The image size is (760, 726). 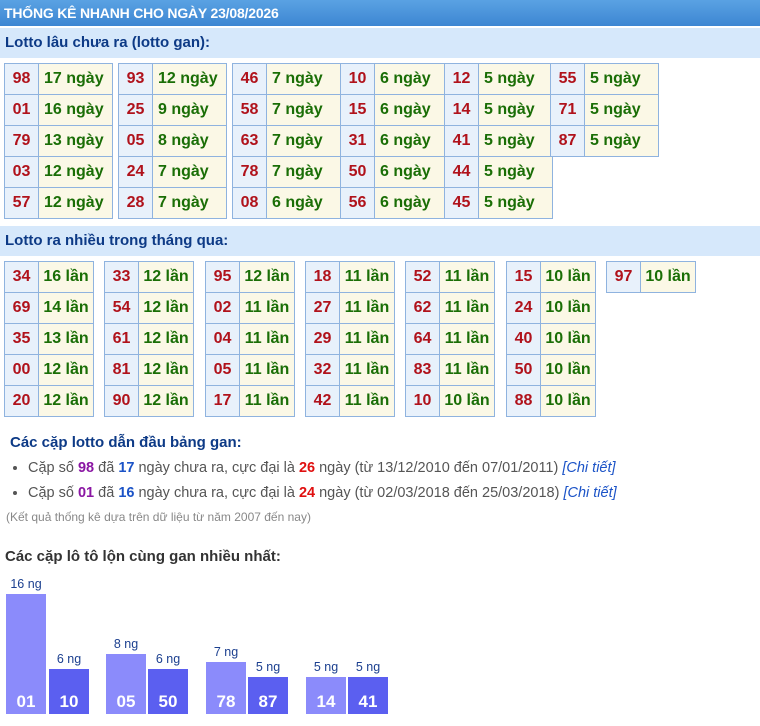 I want to click on table-row: 33 12 lần, so click(x=149, y=277).